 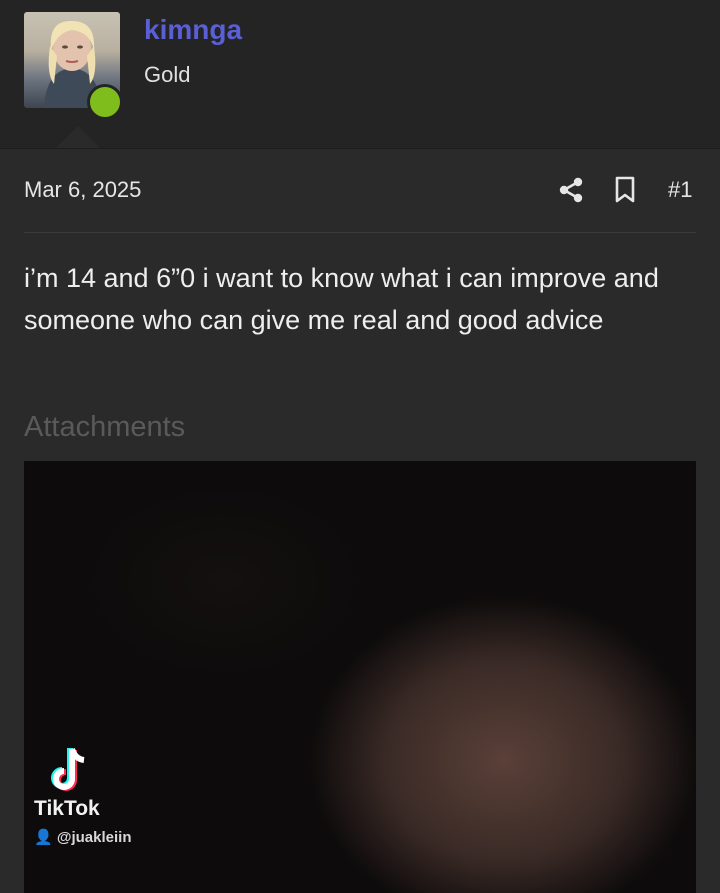 What do you see at coordinates (680, 190) in the screenshot?
I see `post-number-link: #1` at bounding box center [680, 190].